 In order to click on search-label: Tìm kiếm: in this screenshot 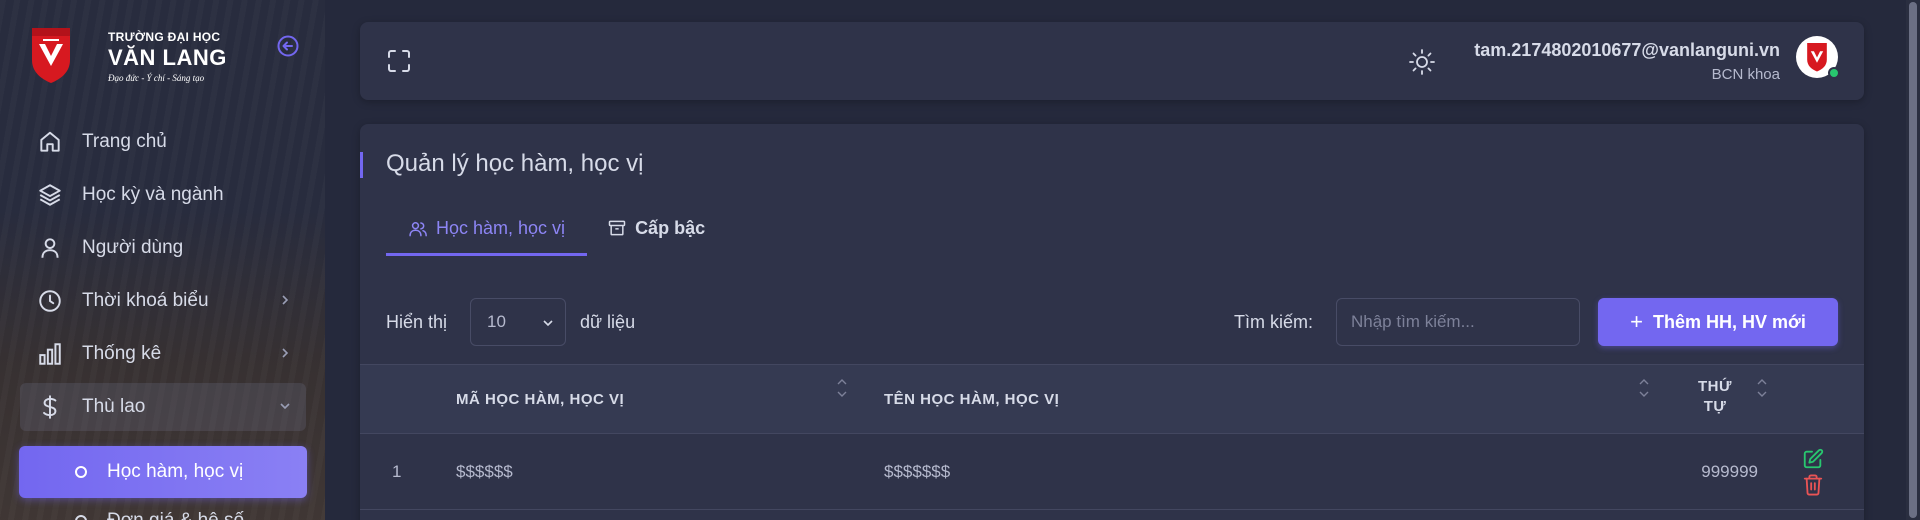, I will do `click(1273, 322)`.